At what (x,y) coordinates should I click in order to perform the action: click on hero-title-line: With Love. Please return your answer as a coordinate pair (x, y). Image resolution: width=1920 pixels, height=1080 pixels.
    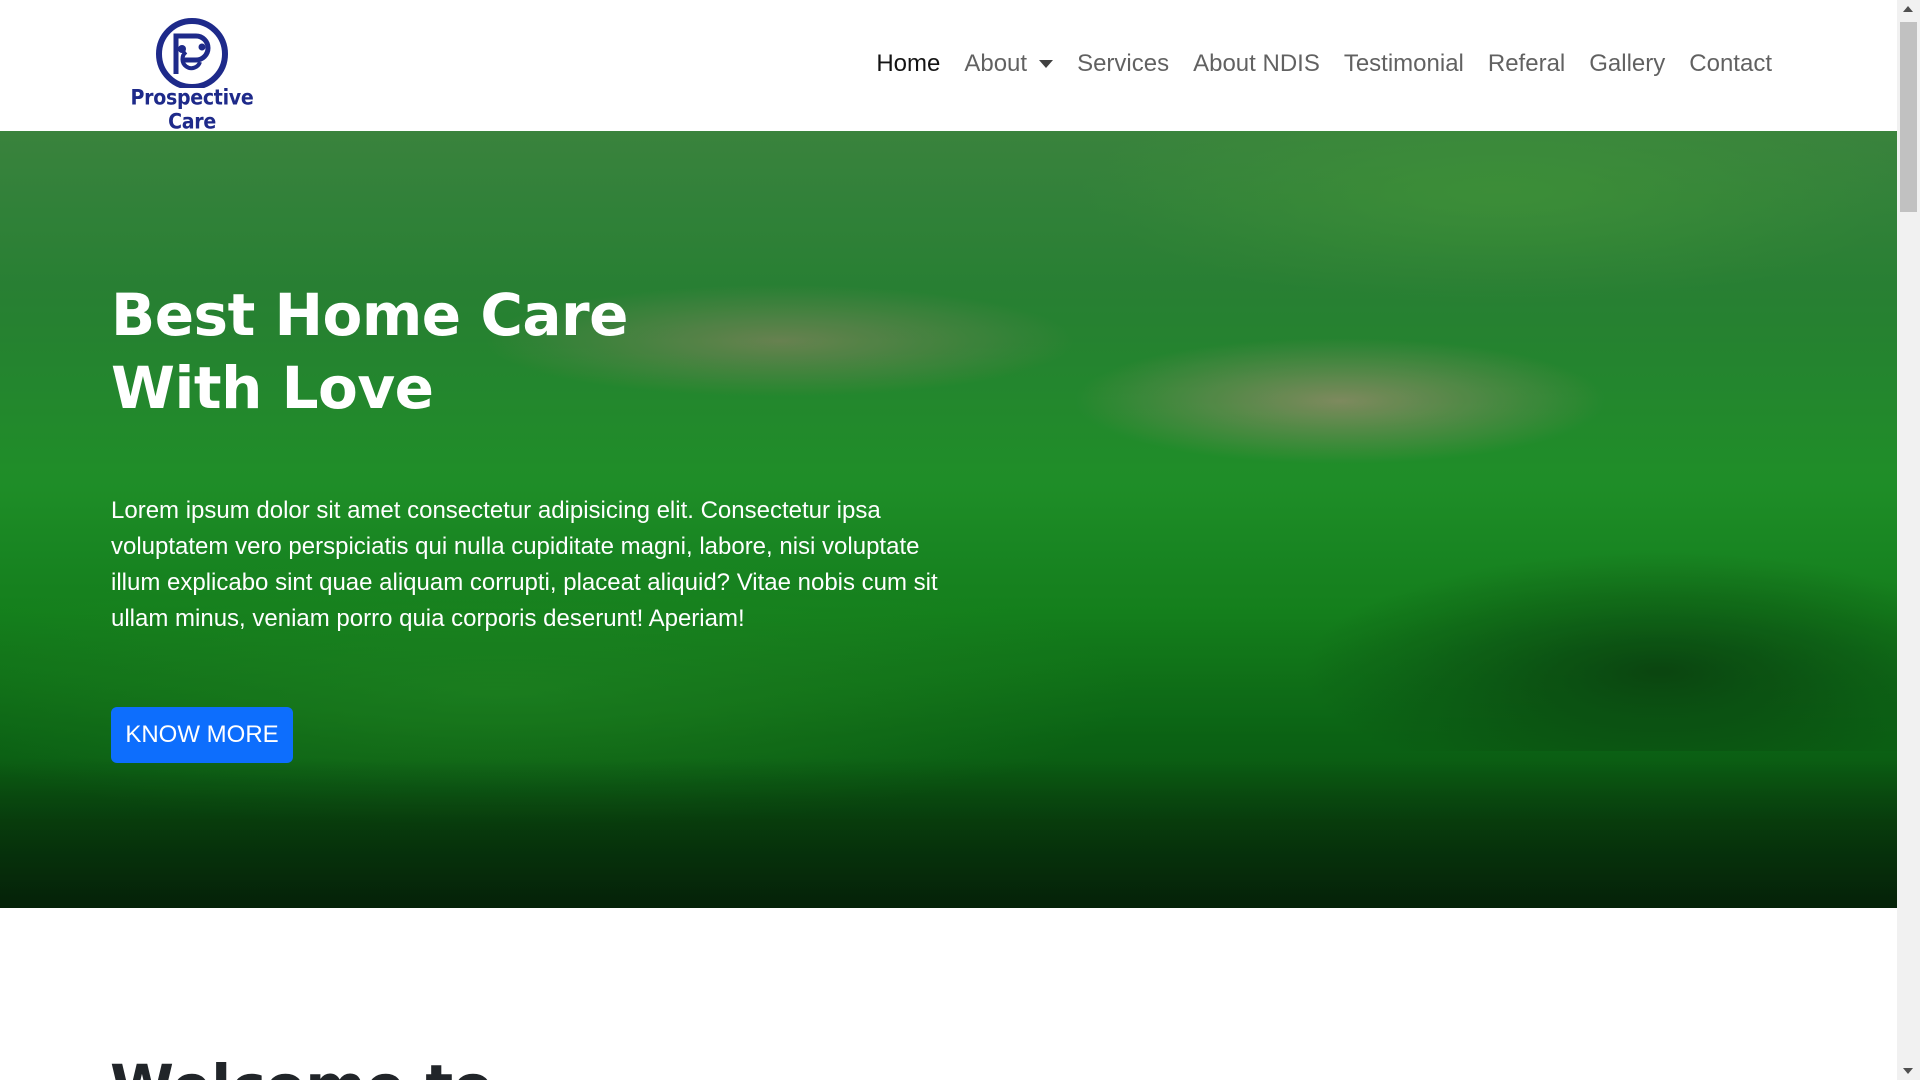
    Looking at the image, I should click on (272, 388).